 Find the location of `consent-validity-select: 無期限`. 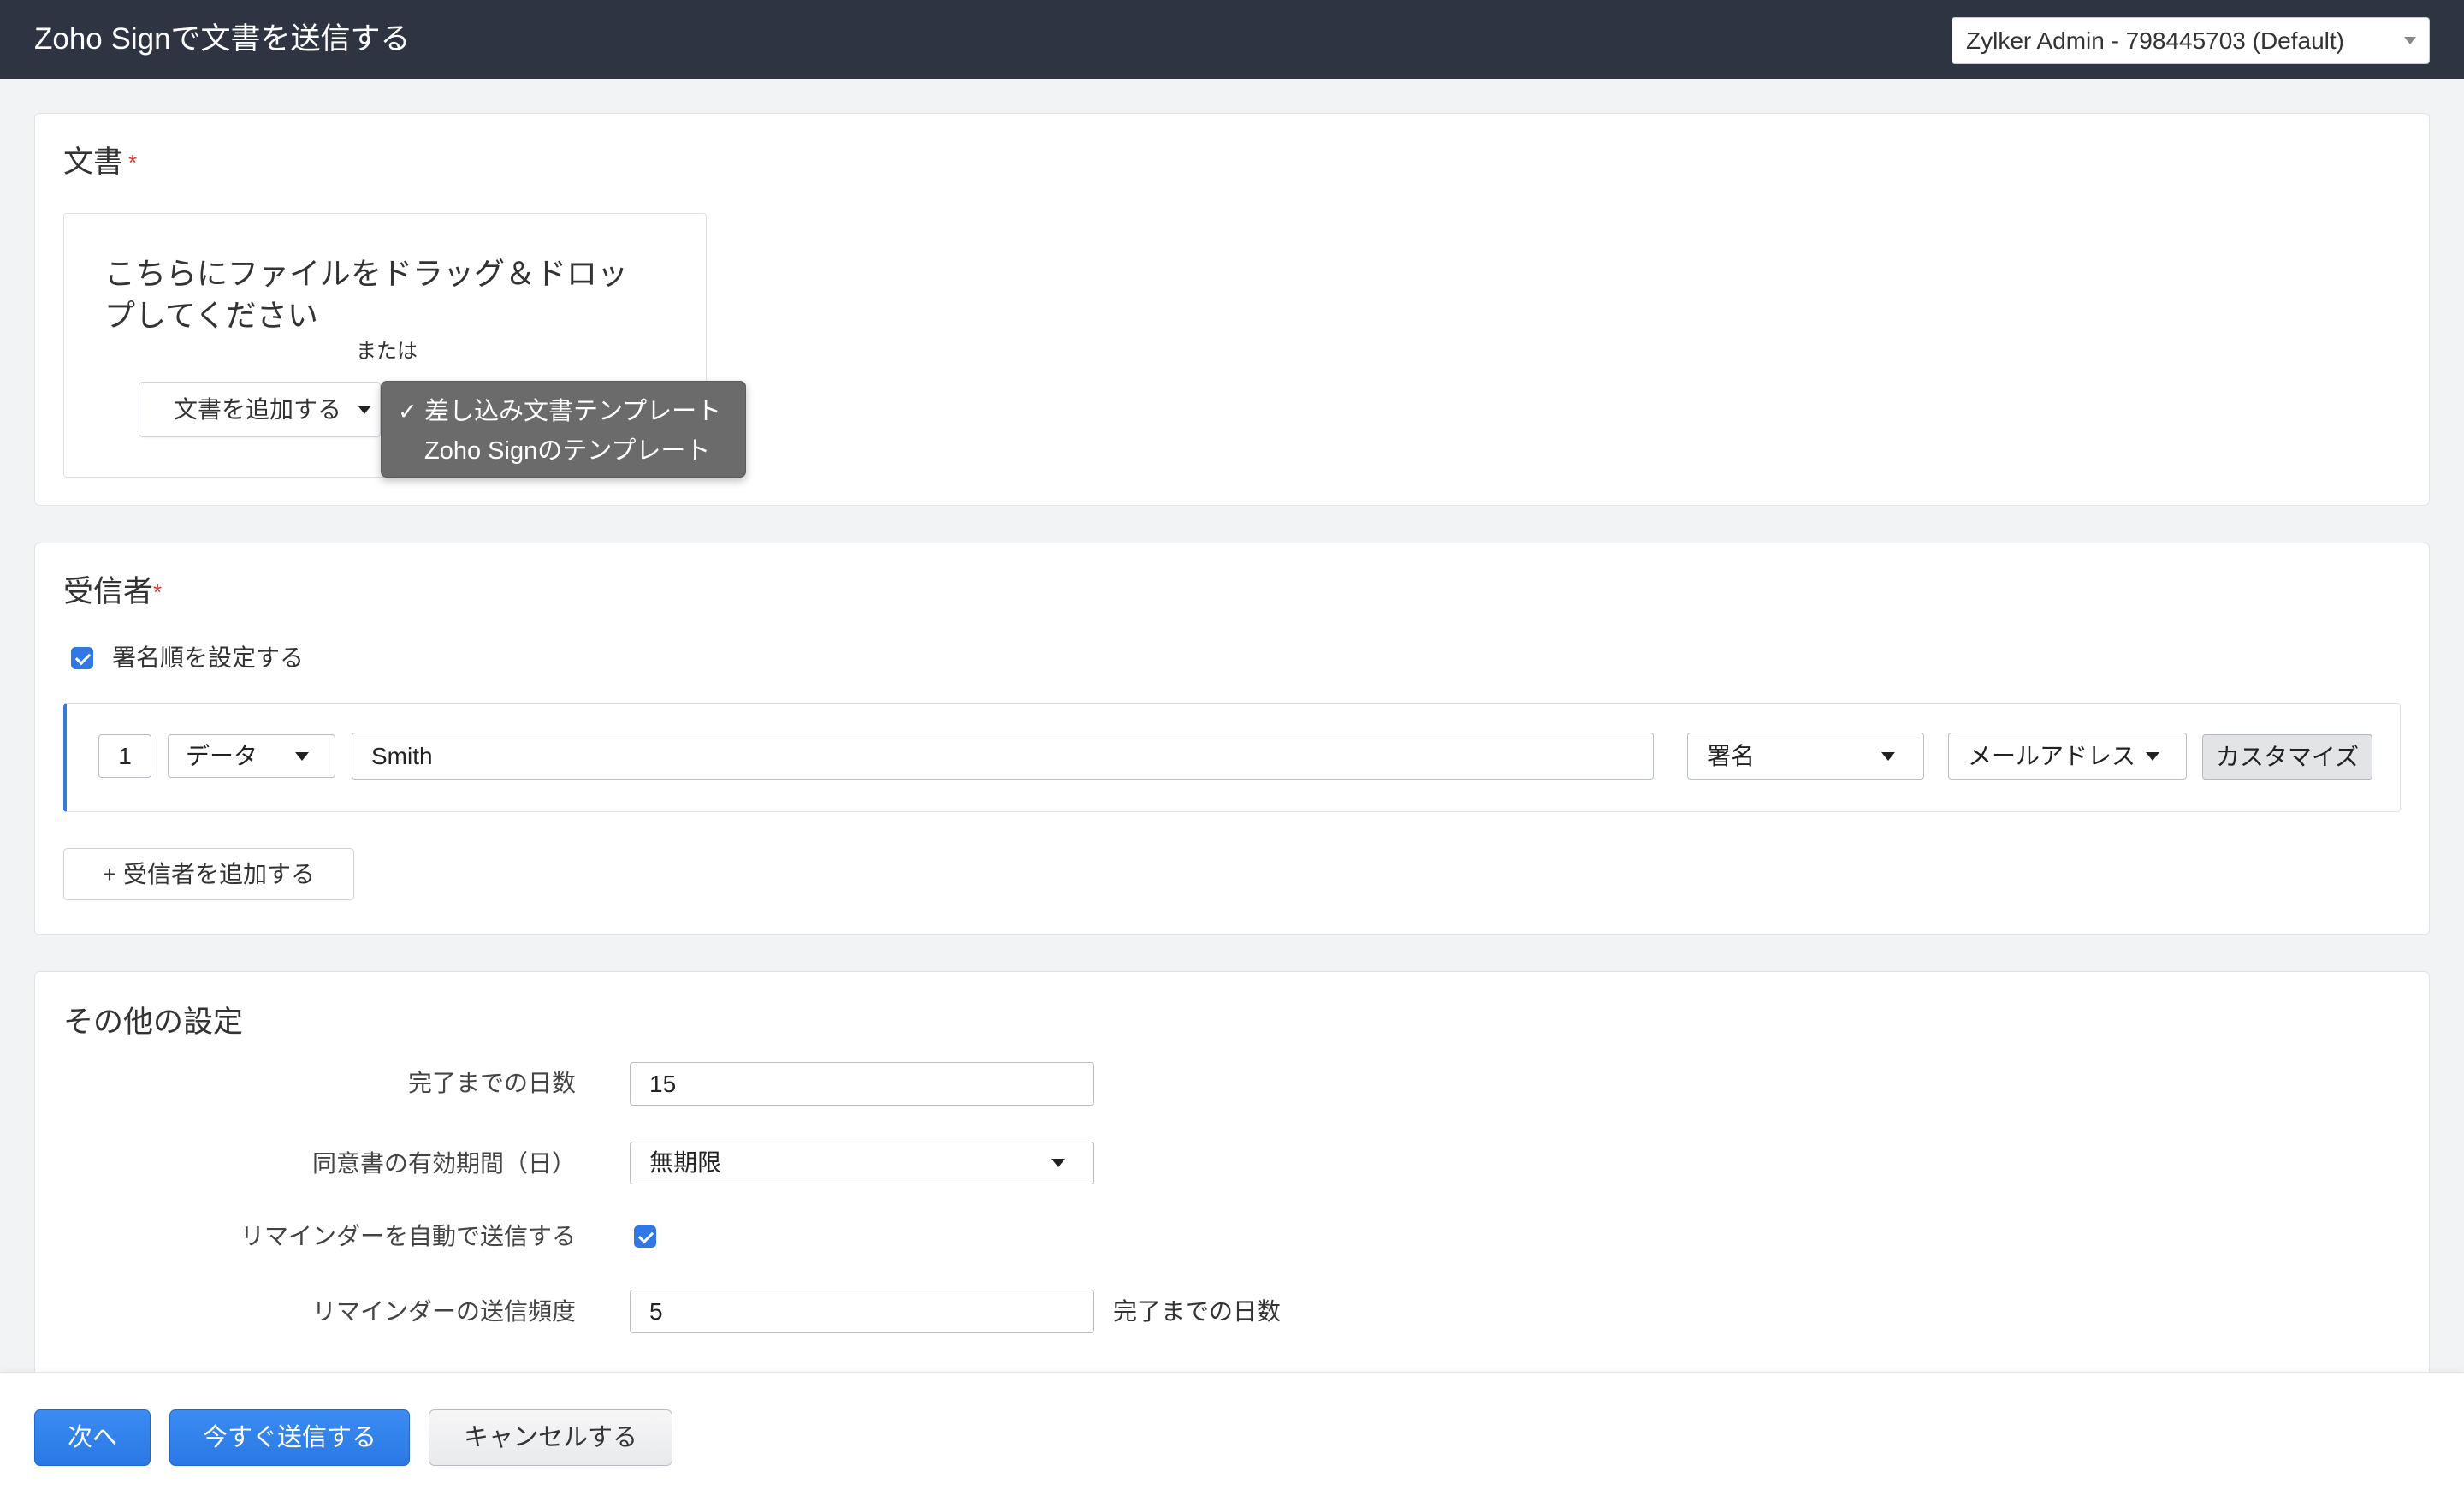

consent-validity-select: 無期限 is located at coordinates (862, 1163).